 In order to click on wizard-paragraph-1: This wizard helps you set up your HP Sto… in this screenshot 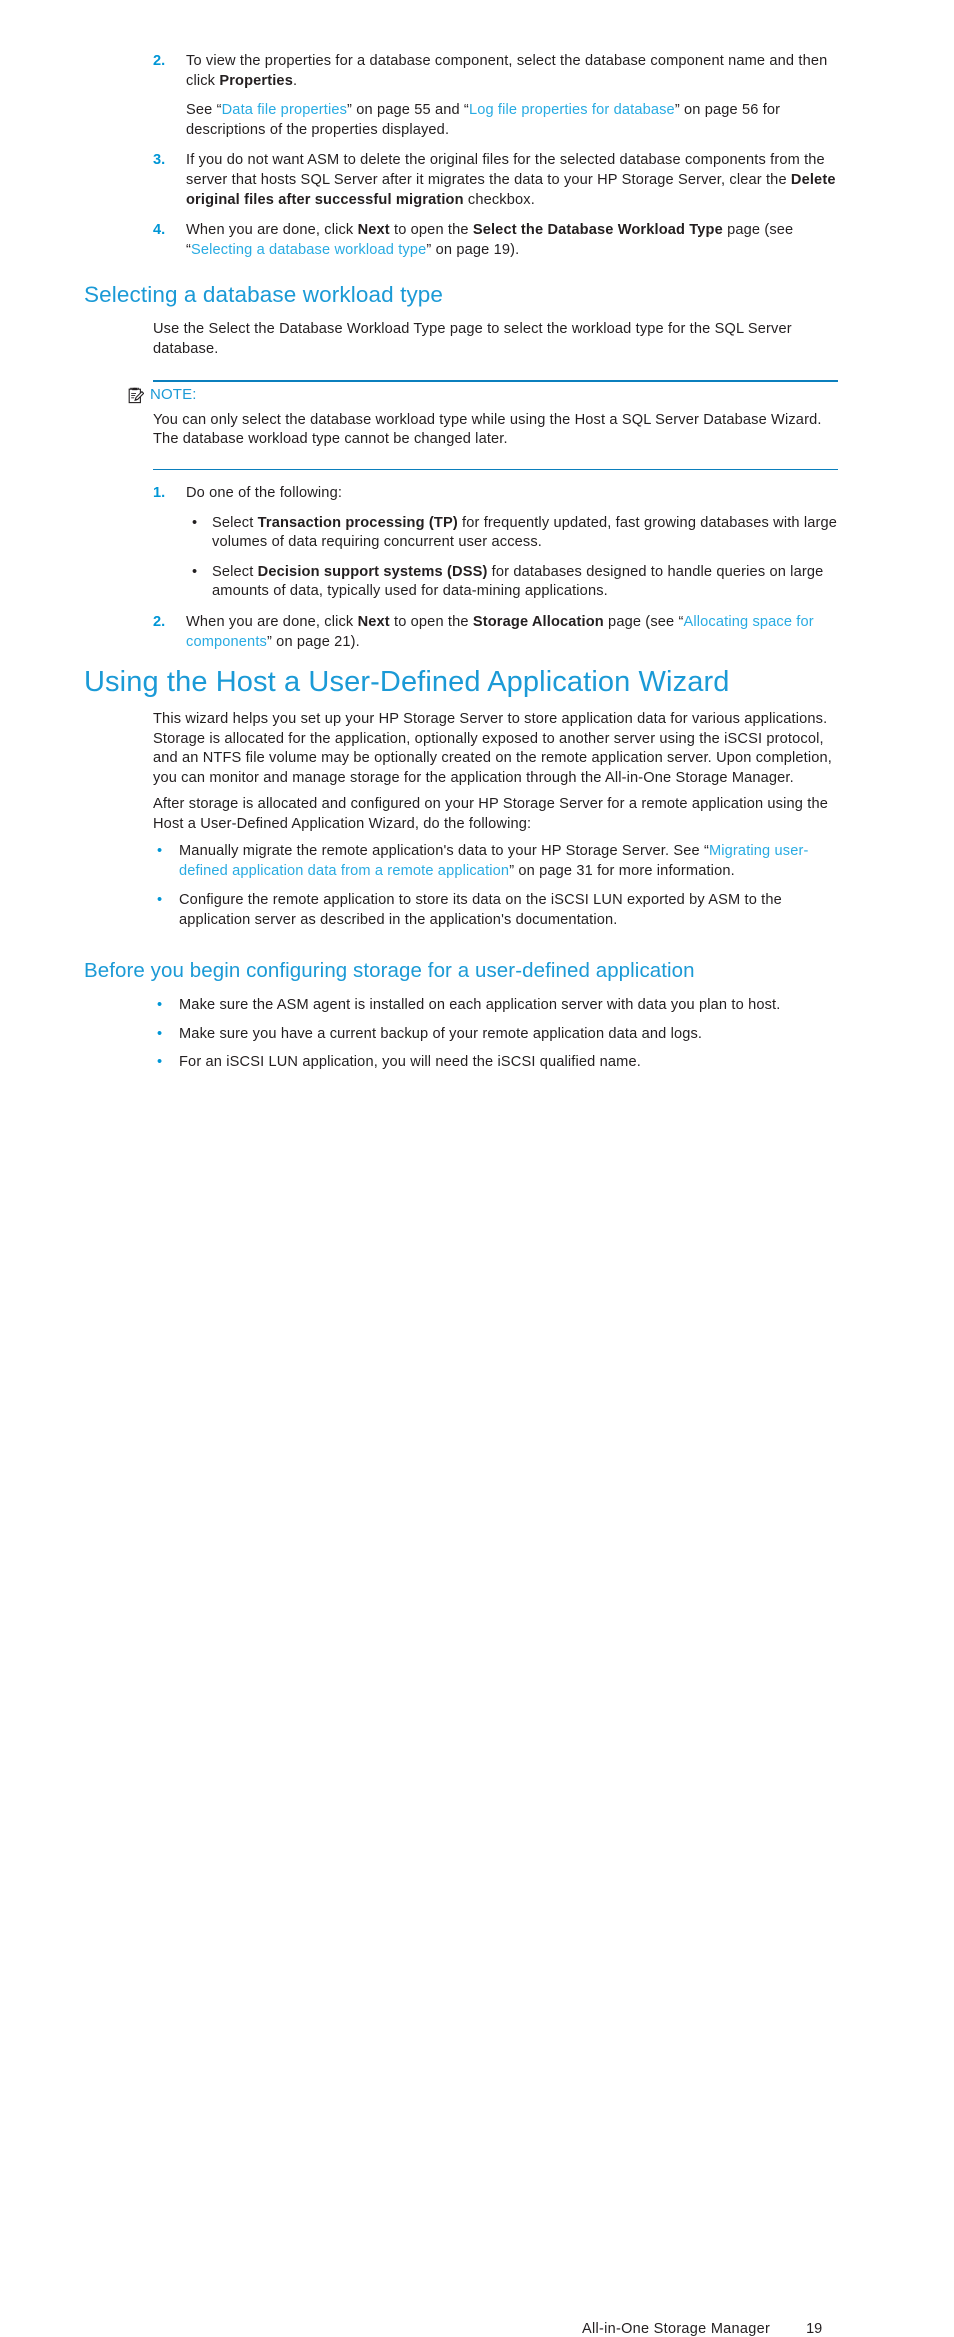, I will do `click(492, 748)`.